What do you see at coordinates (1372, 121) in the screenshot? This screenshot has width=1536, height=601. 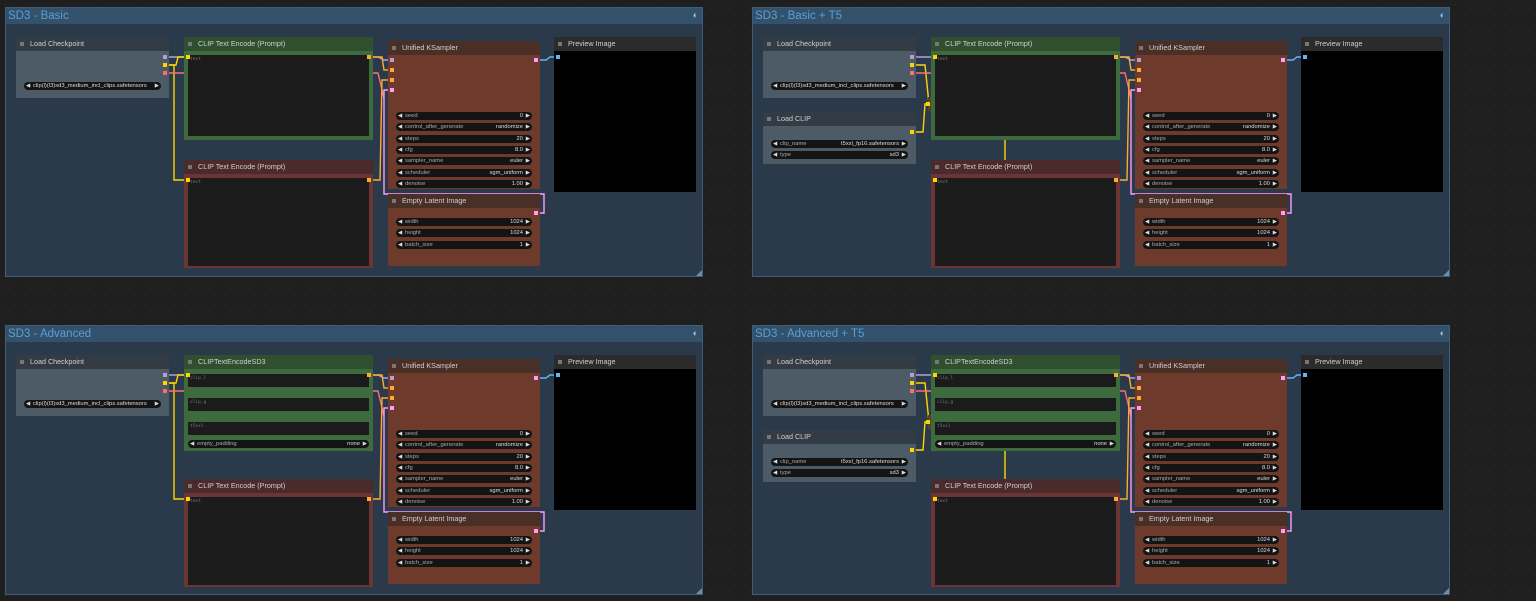 I see `preview-canvas` at bounding box center [1372, 121].